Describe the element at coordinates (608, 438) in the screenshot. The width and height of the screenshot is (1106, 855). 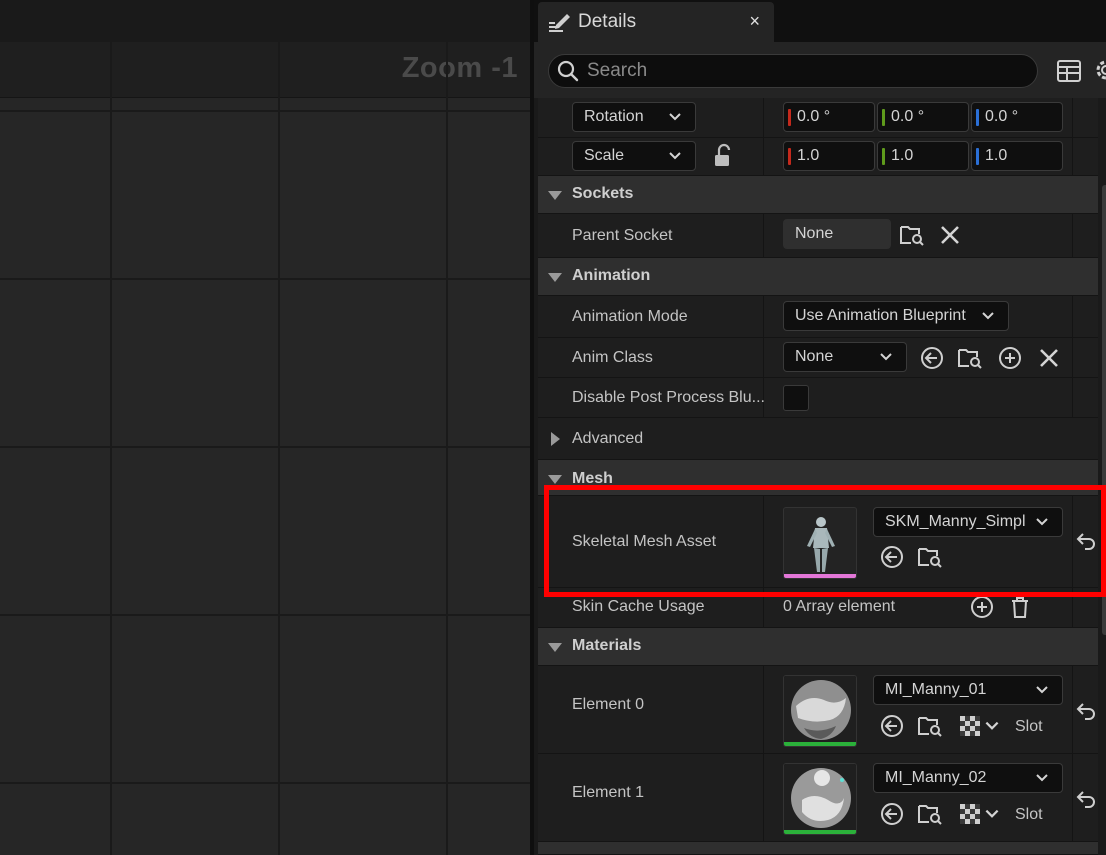
I see `advanced-label: Advanced` at that location.